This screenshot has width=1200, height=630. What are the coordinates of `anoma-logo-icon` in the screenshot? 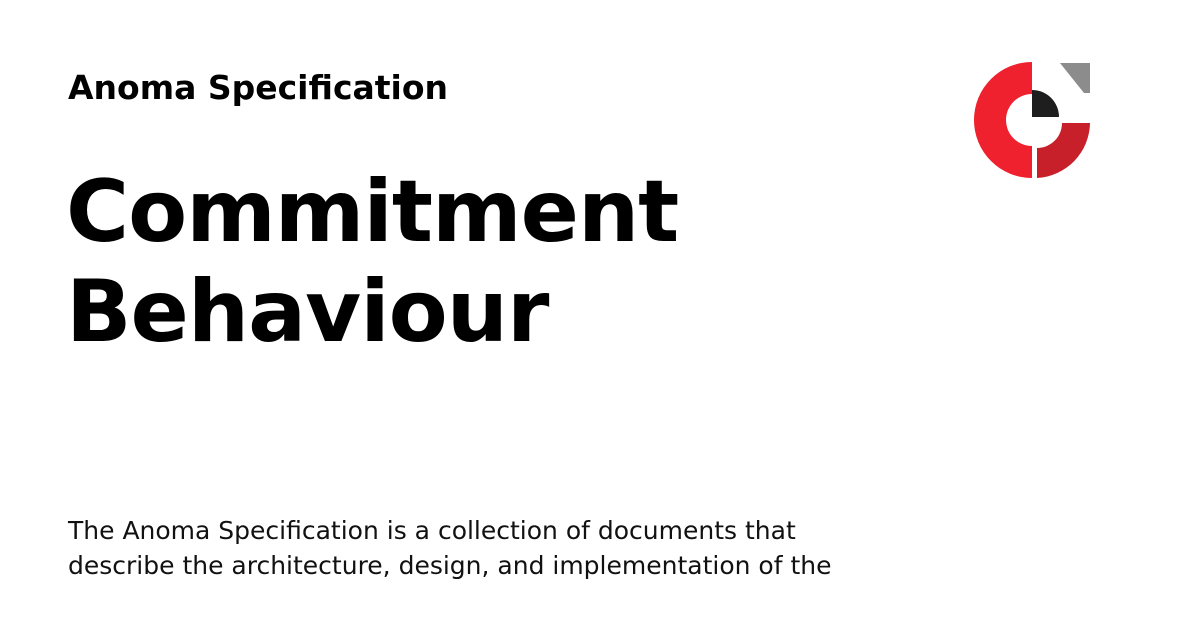 It's located at (1032, 120).